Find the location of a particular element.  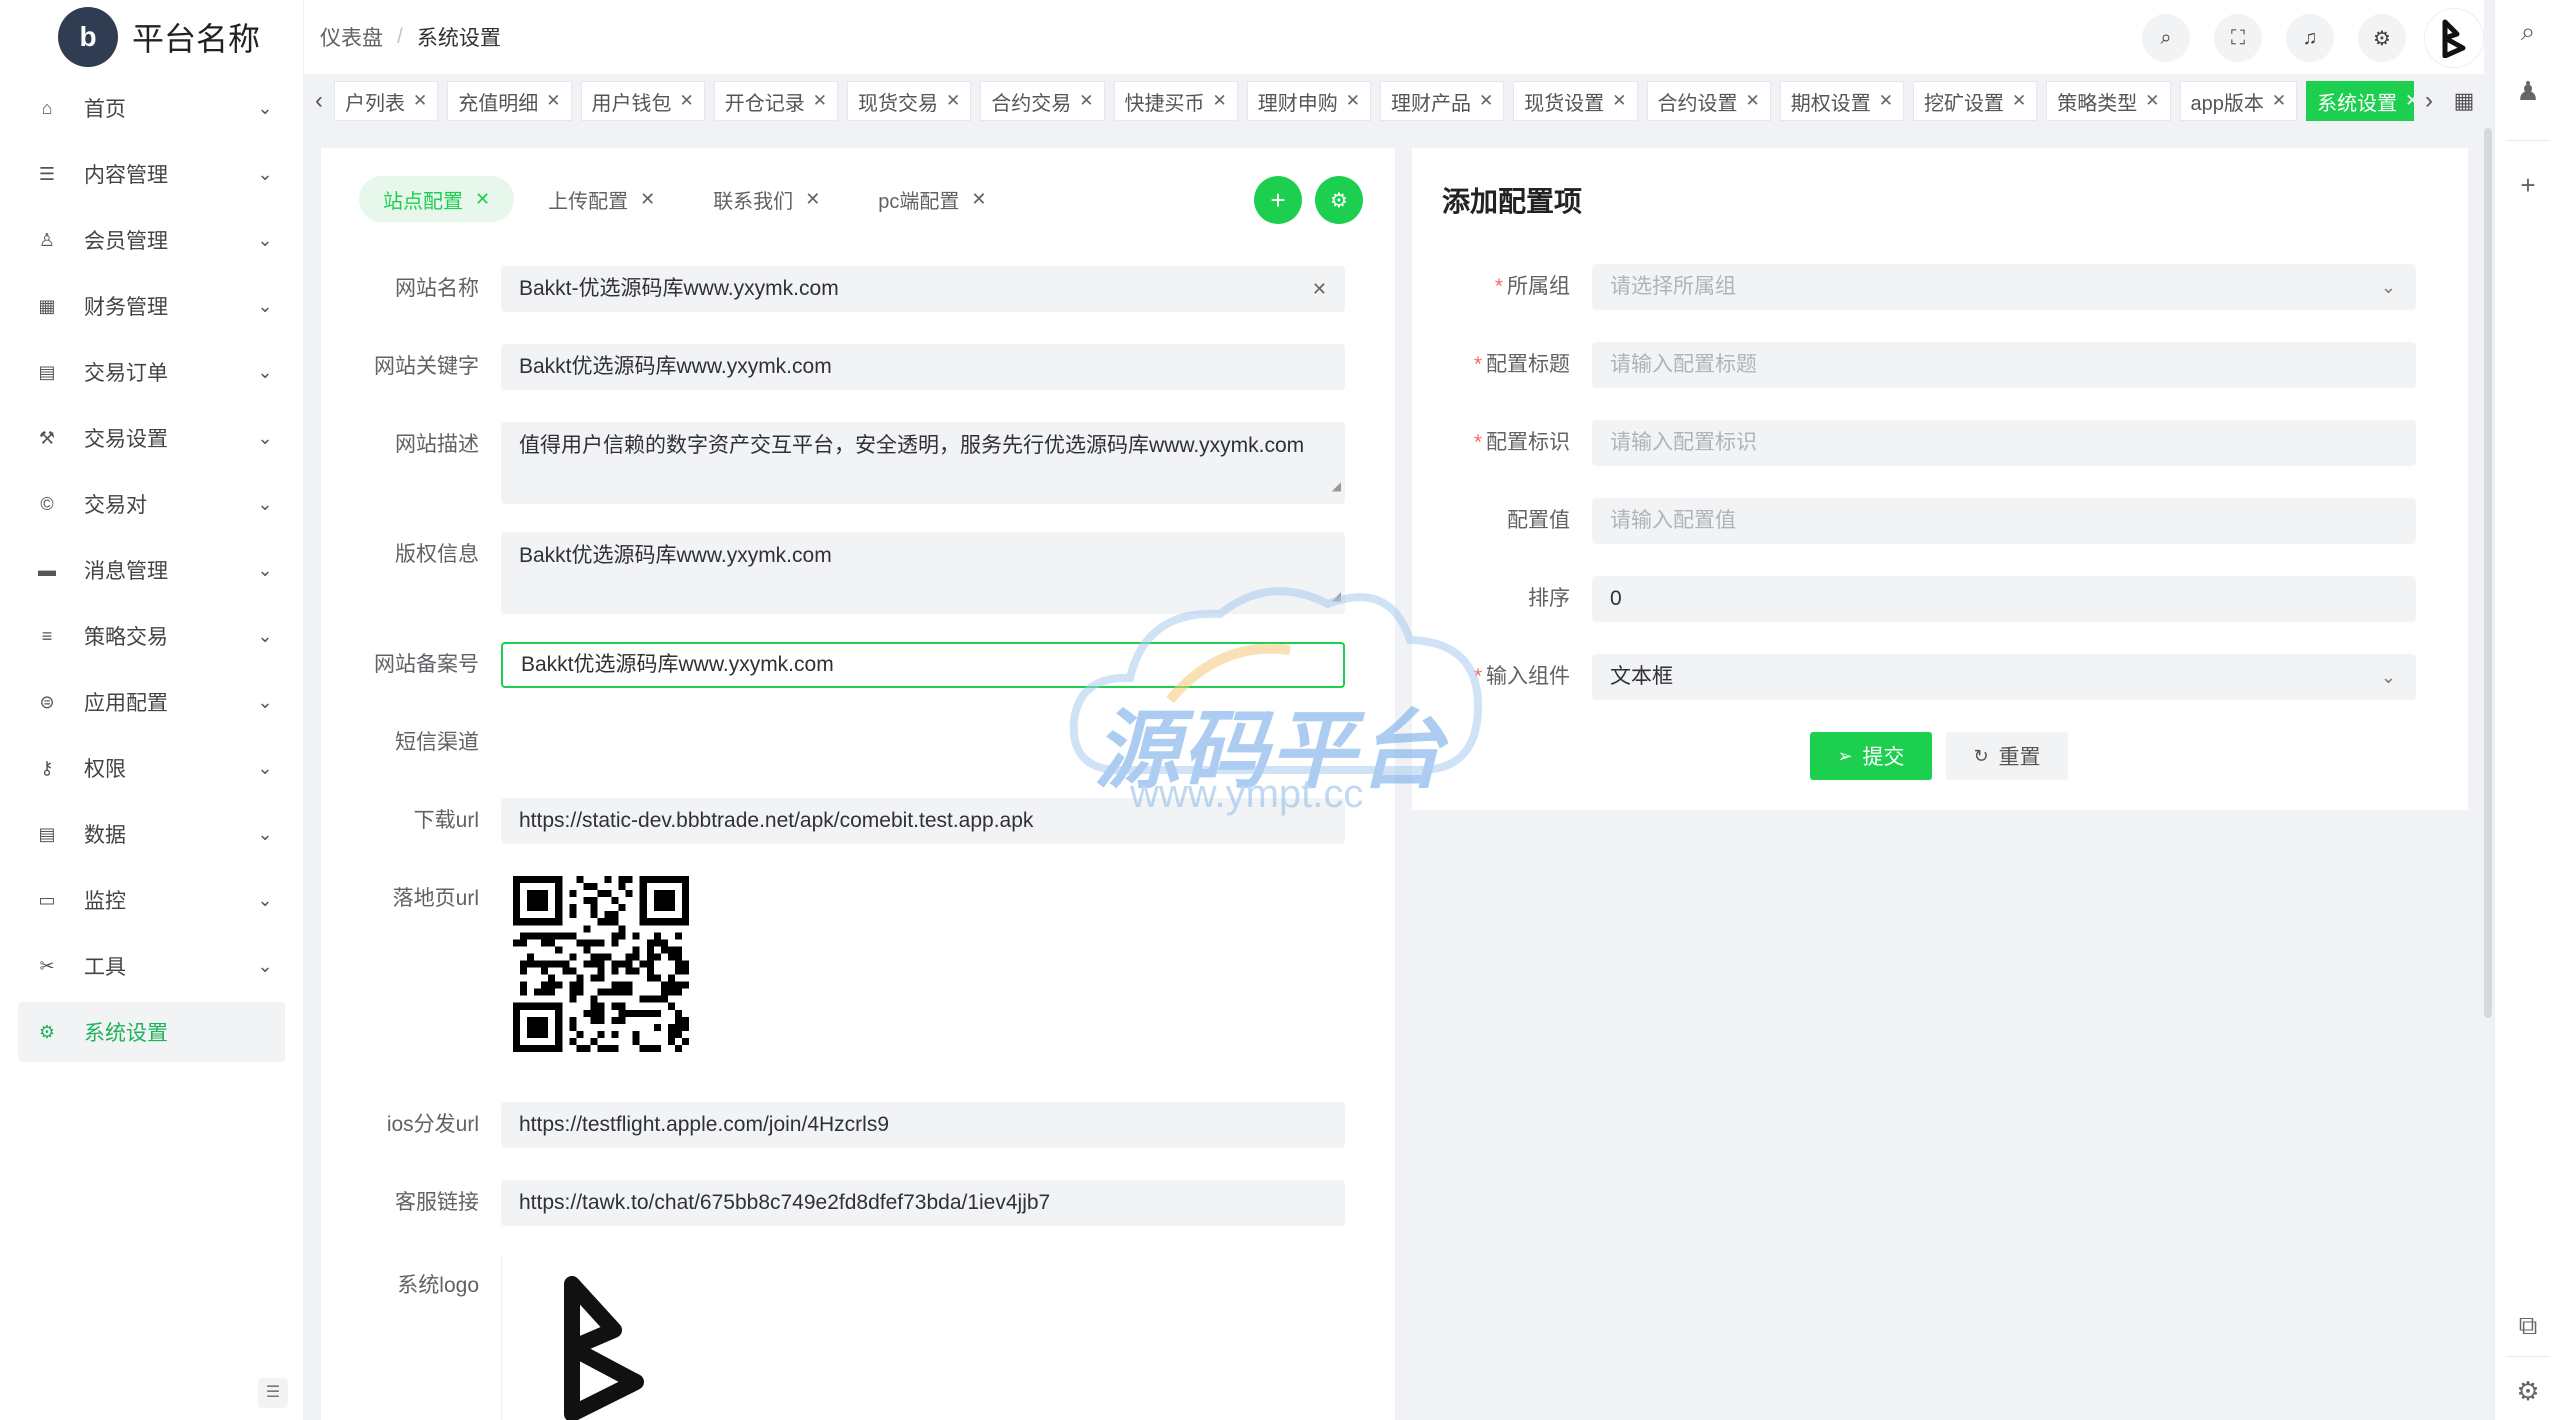

settings-icon: ⚙ is located at coordinates (2382, 38).